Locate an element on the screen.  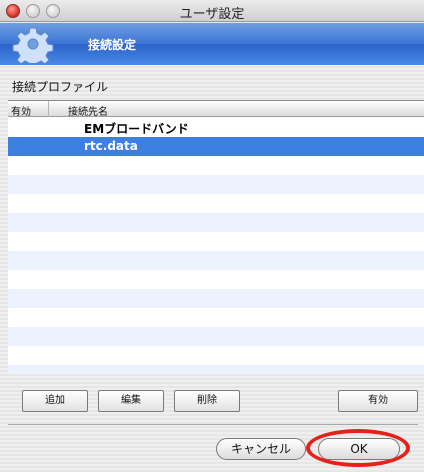
column-separator is located at coordinates (48, 109).